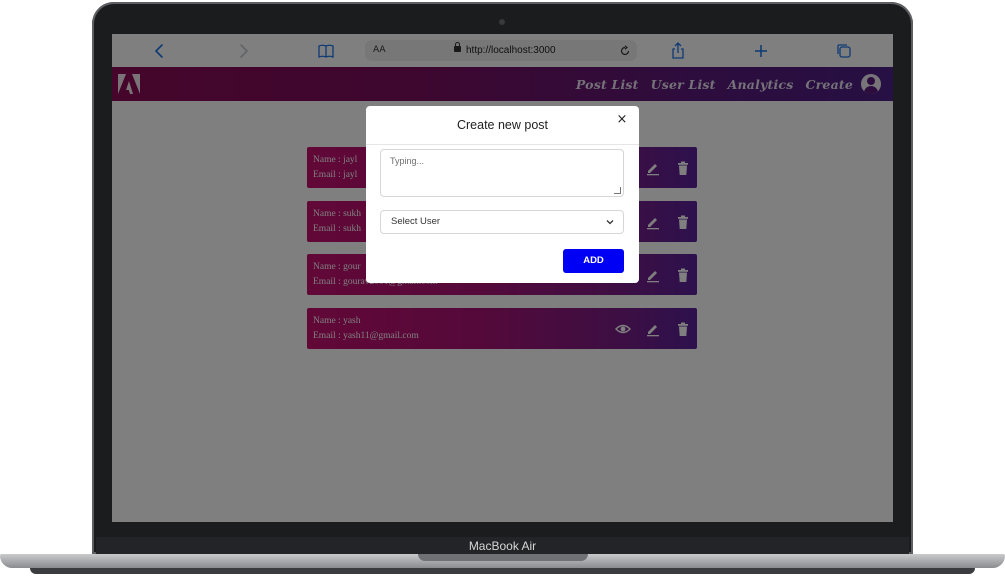 The height and width of the screenshot is (577, 1005). I want to click on add-button: ADD, so click(593, 261).